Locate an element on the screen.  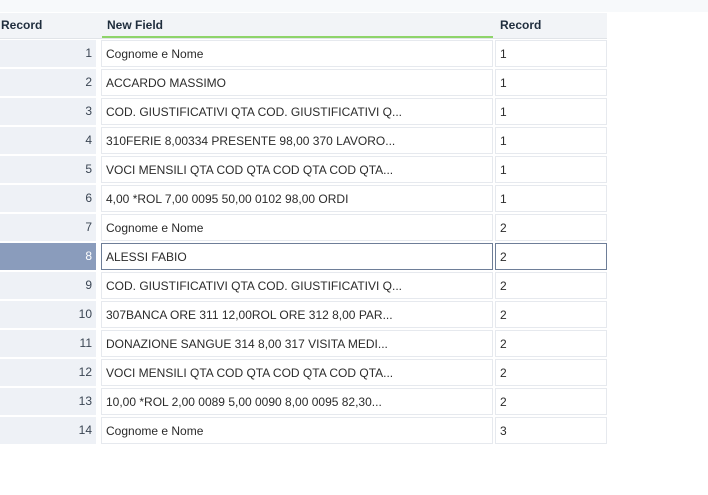
row-number: 1 is located at coordinates (48, 53).